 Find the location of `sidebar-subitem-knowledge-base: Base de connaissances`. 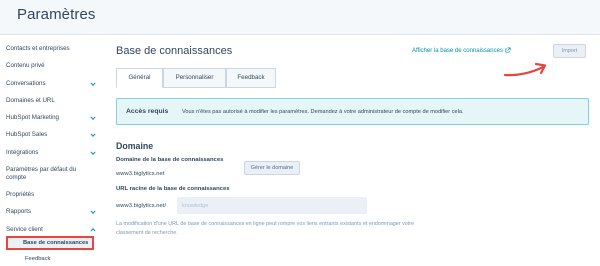

sidebar-subitem-knowledge-base: Base de connaissances is located at coordinates (50, 243).